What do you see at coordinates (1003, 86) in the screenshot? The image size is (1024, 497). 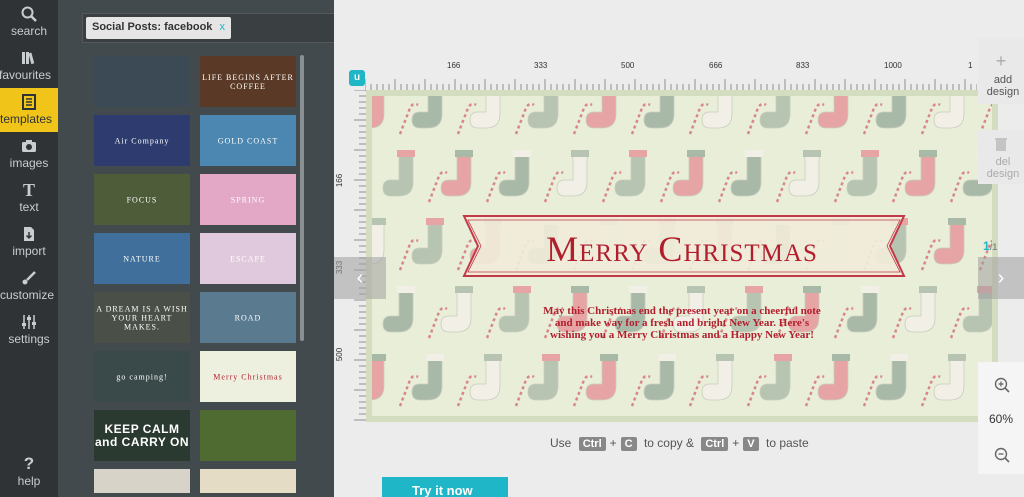 I see `add-design-label: add design` at bounding box center [1003, 86].